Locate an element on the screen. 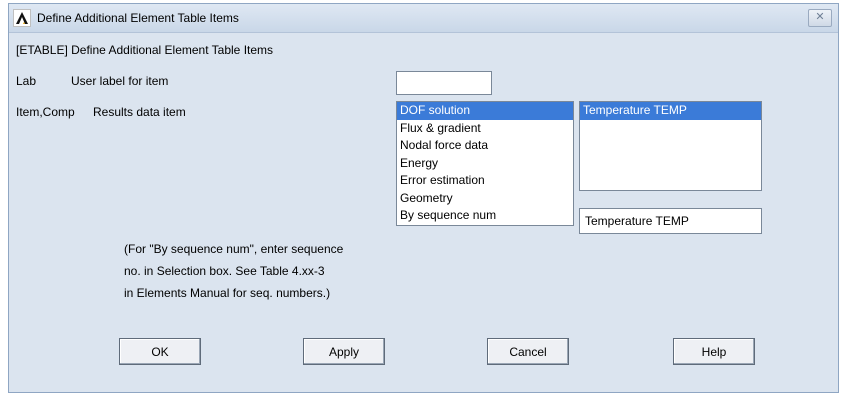 The height and width of the screenshot is (399, 847). window-title: Define Additional Element Table Items is located at coordinates (138, 18).